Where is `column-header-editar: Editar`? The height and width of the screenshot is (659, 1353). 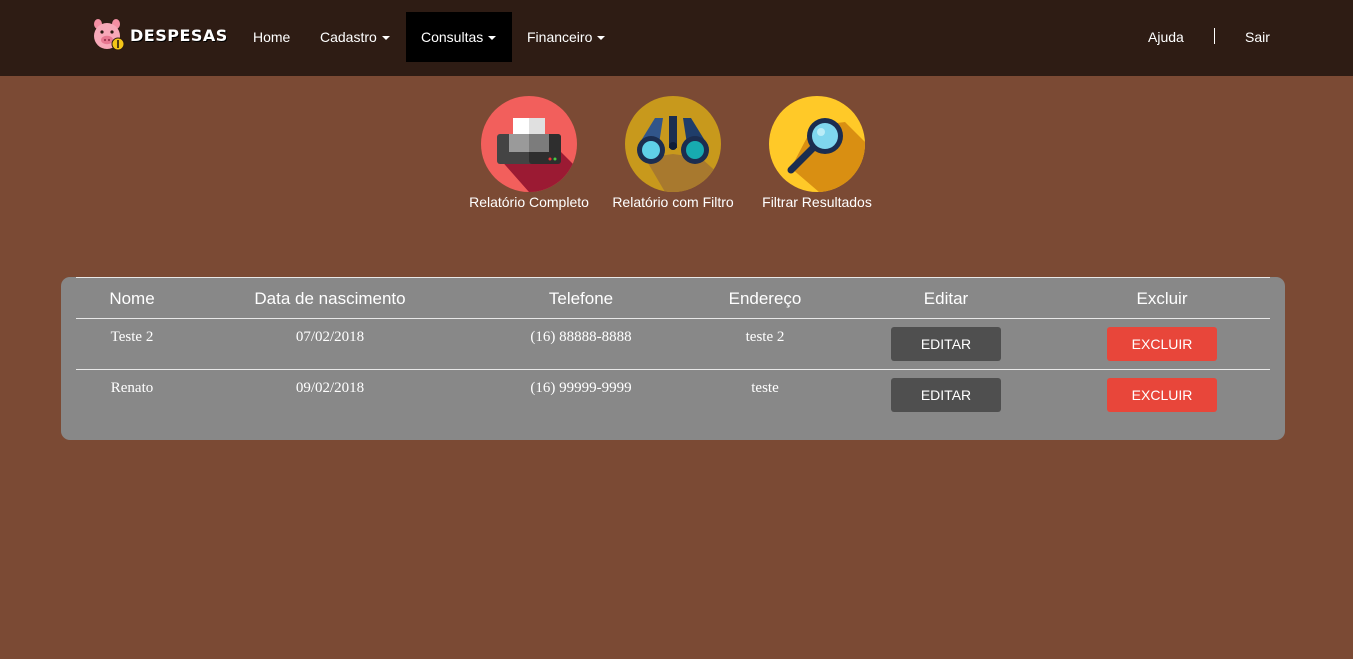
column-header-editar: Editar is located at coordinates (946, 298).